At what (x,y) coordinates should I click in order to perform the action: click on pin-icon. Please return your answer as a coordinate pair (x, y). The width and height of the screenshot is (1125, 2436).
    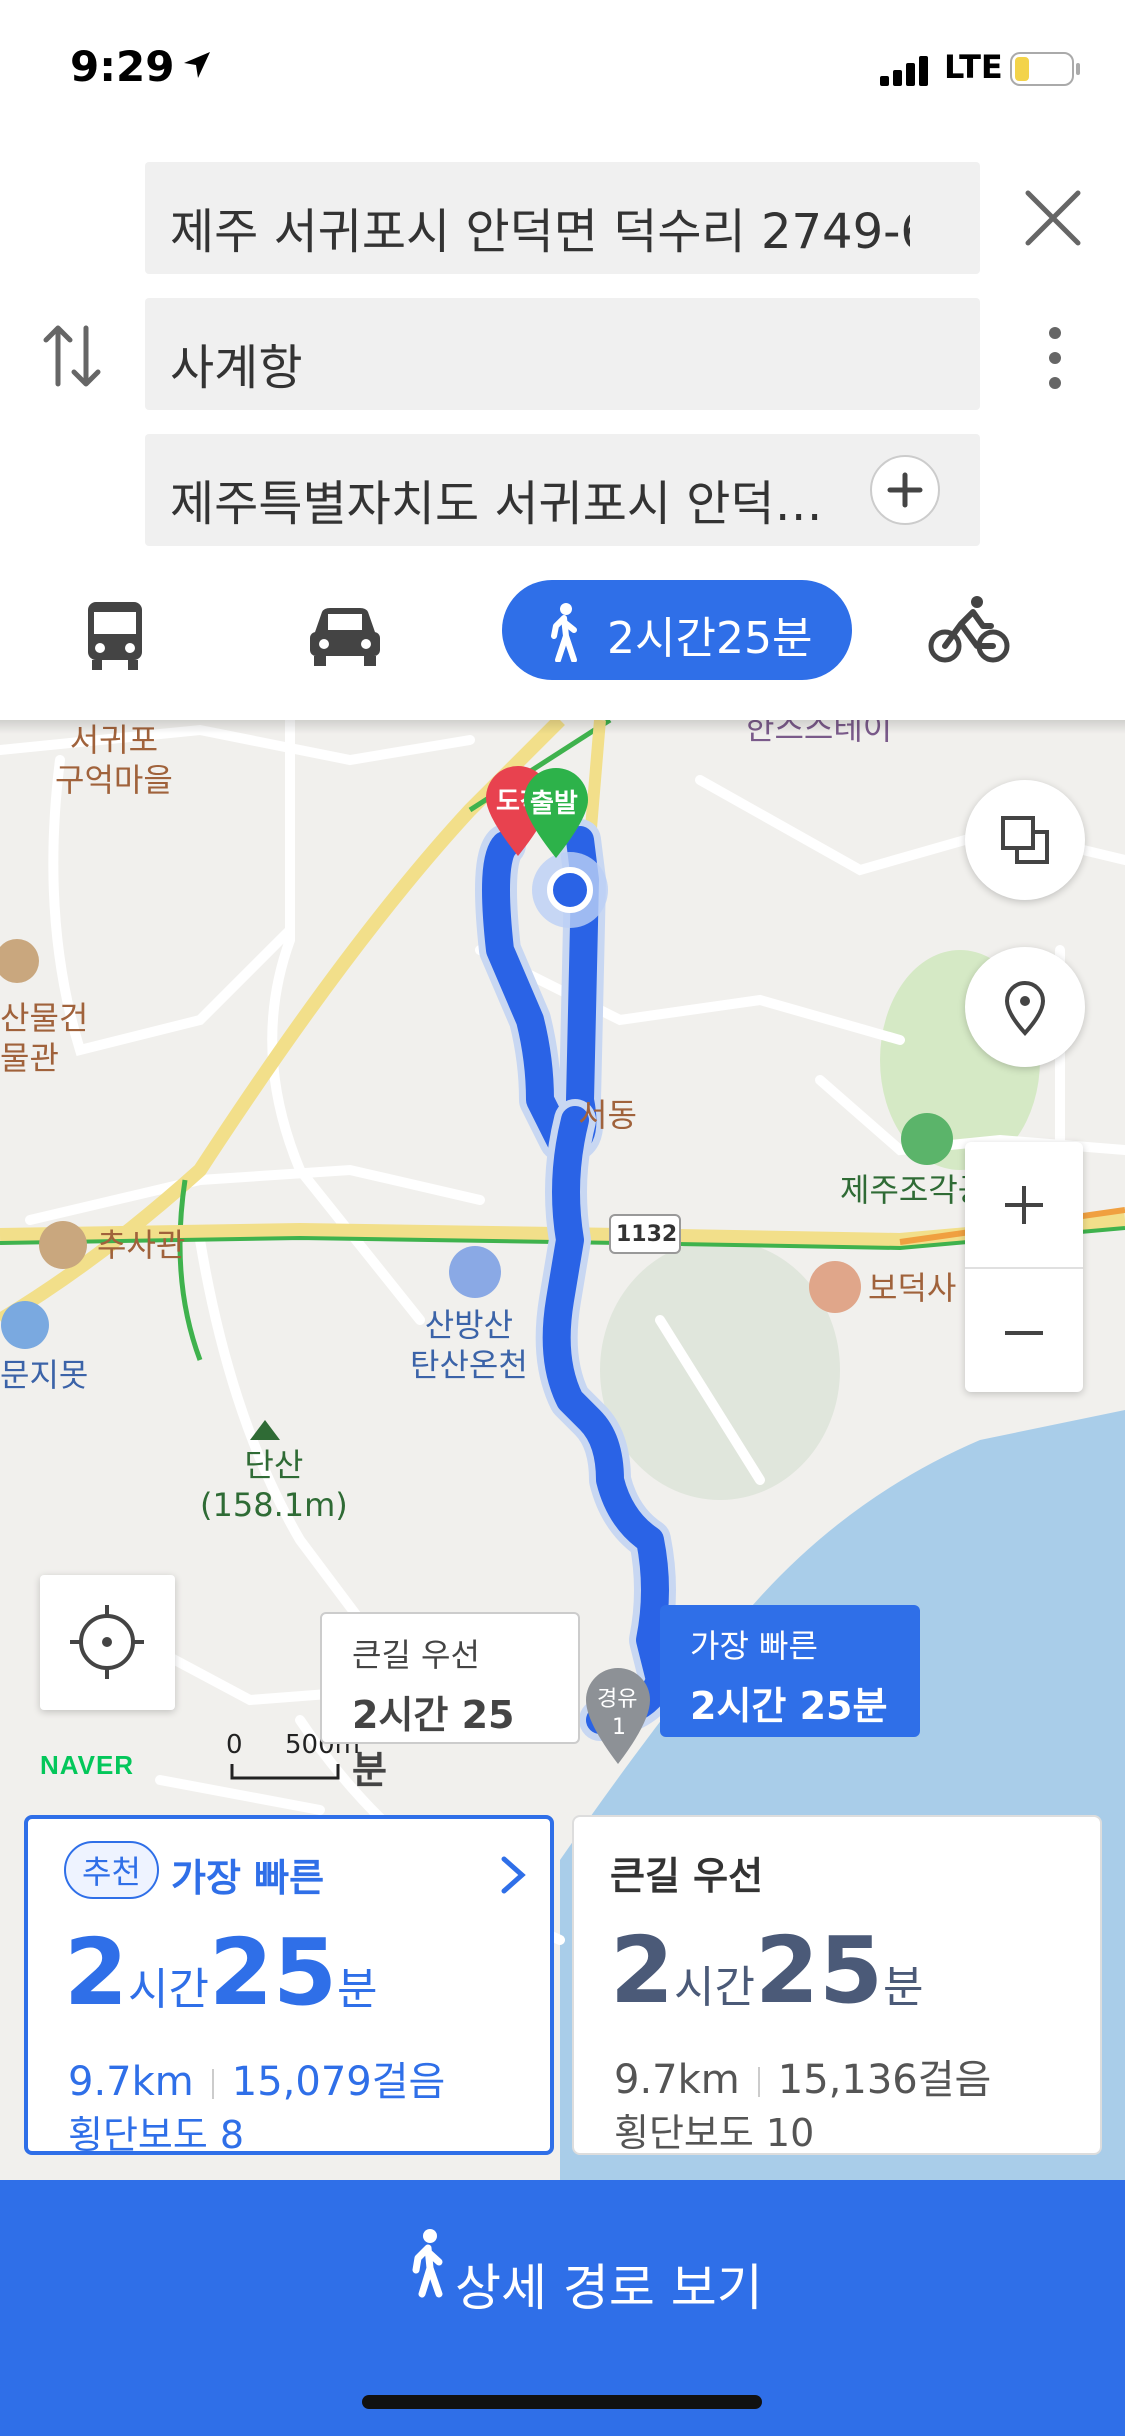
    Looking at the image, I should click on (1025, 1008).